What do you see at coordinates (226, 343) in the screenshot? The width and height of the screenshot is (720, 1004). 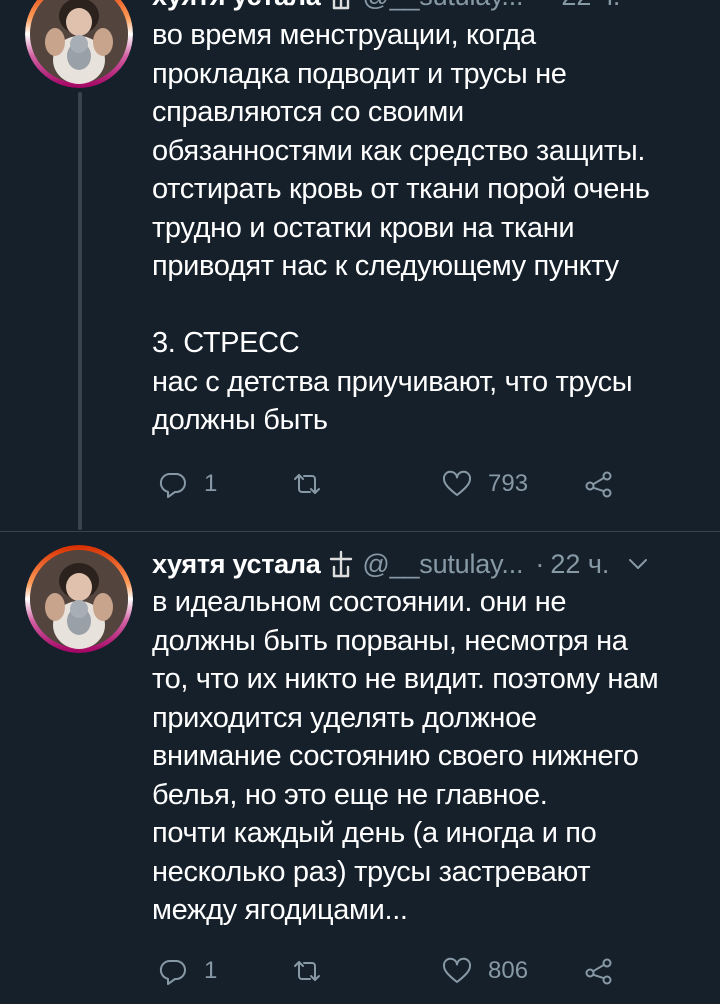 I see `tweet-text-line: 3. СТРЕСС` at bounding box center [226, 343].